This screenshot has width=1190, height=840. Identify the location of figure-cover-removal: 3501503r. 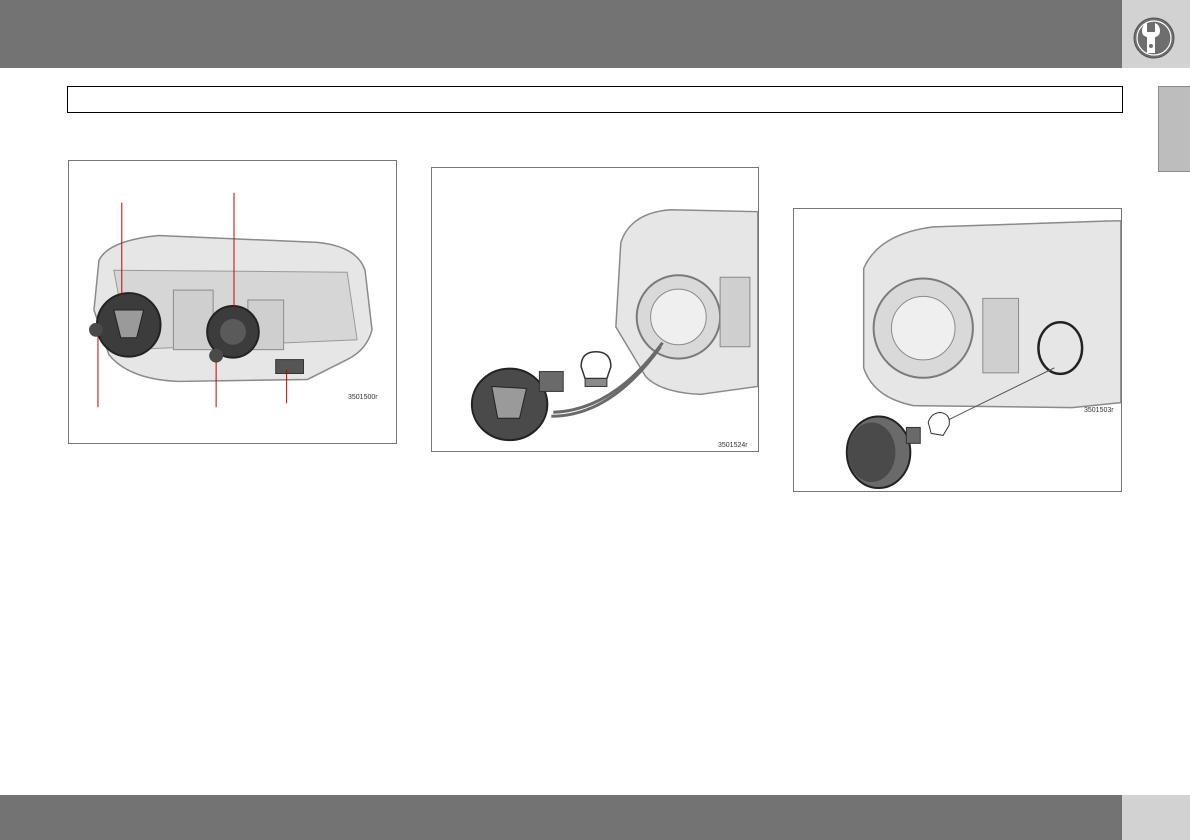
(957, 350).